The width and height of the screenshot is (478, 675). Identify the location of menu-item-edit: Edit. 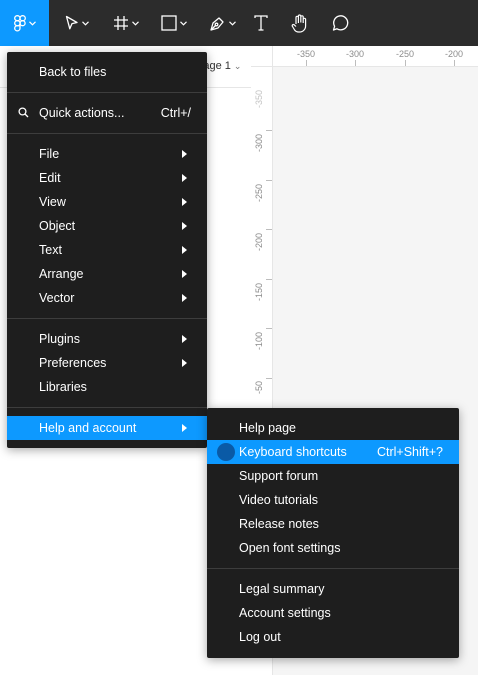
(107, 178).